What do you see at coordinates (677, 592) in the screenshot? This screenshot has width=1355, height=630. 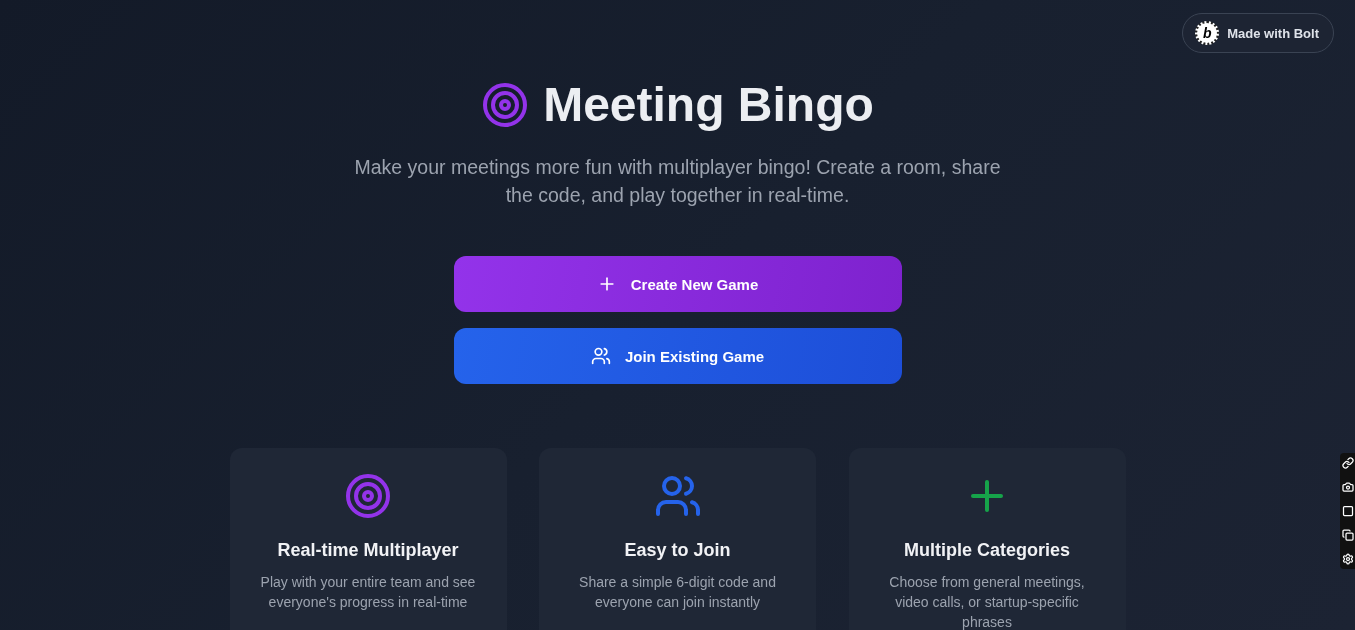 I see `feature-description: Share a simple 6-digit code and everyone can join instantly` at bounding box center [677, 592].